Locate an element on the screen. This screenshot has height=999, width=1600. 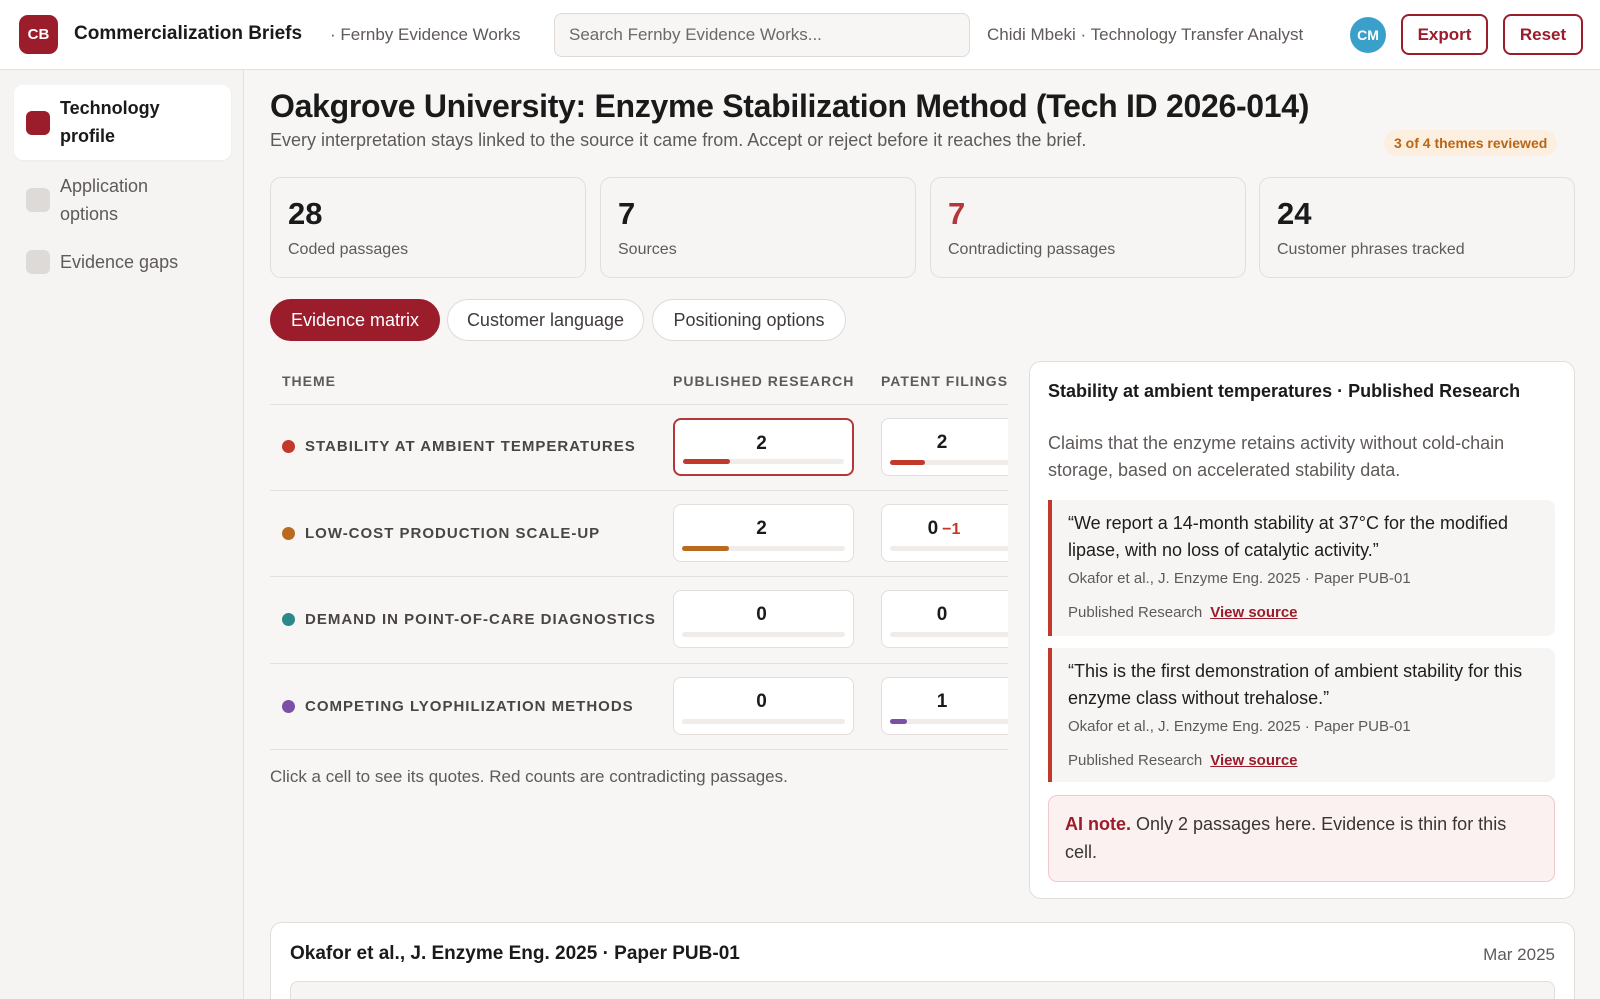
sidebar-item-label: Evidence gaps is located at coordinates (119, 262).